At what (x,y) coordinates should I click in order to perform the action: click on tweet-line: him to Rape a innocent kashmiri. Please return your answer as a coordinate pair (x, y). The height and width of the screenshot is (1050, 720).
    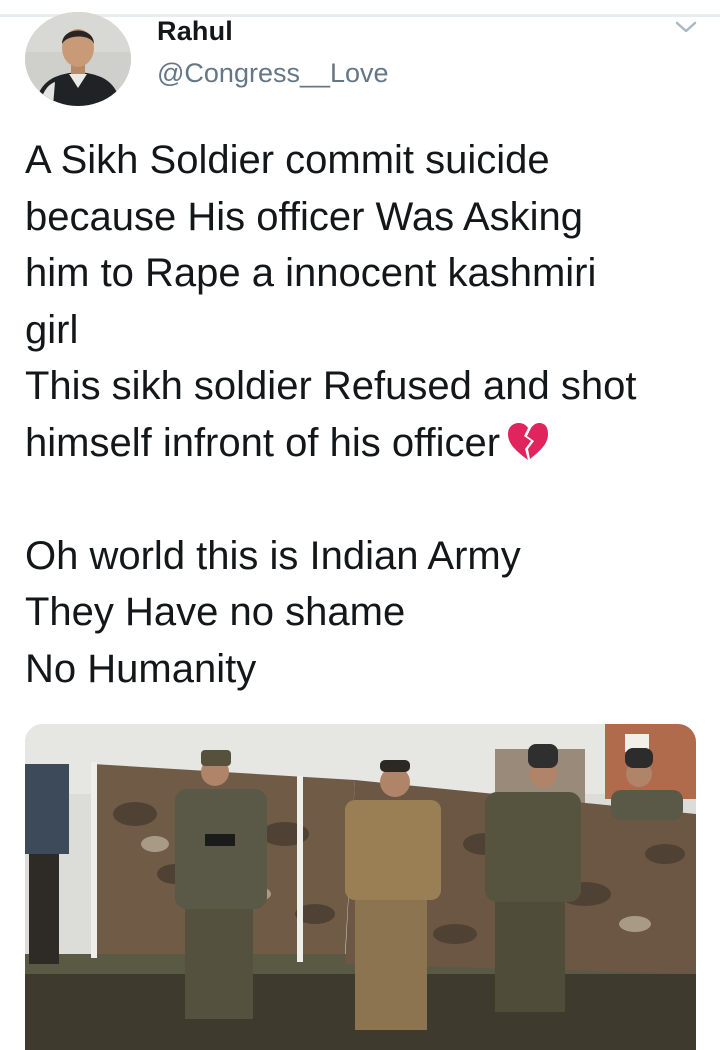
    Looking at the image, I should click on (311, 273).